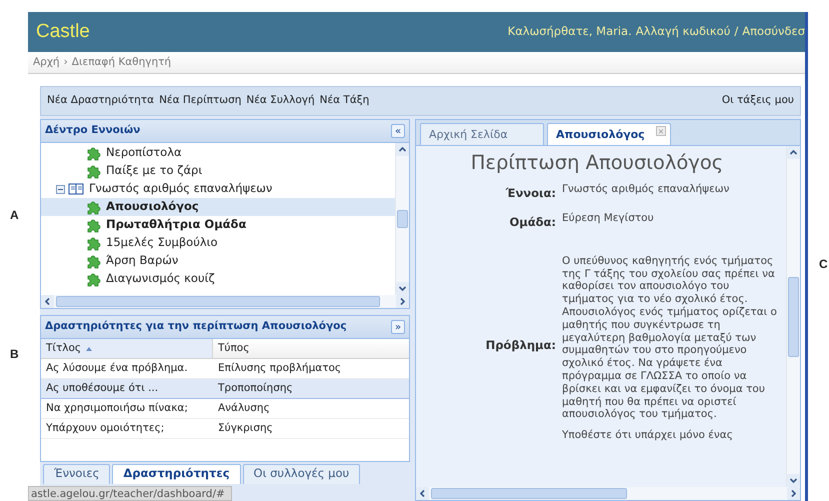 This screenshot has width=829, height=501. Describe the element at coordinates (160, 279) in the screenshot. I see `tree-node-label: Διαγωνισμός κουίζ` at that location.